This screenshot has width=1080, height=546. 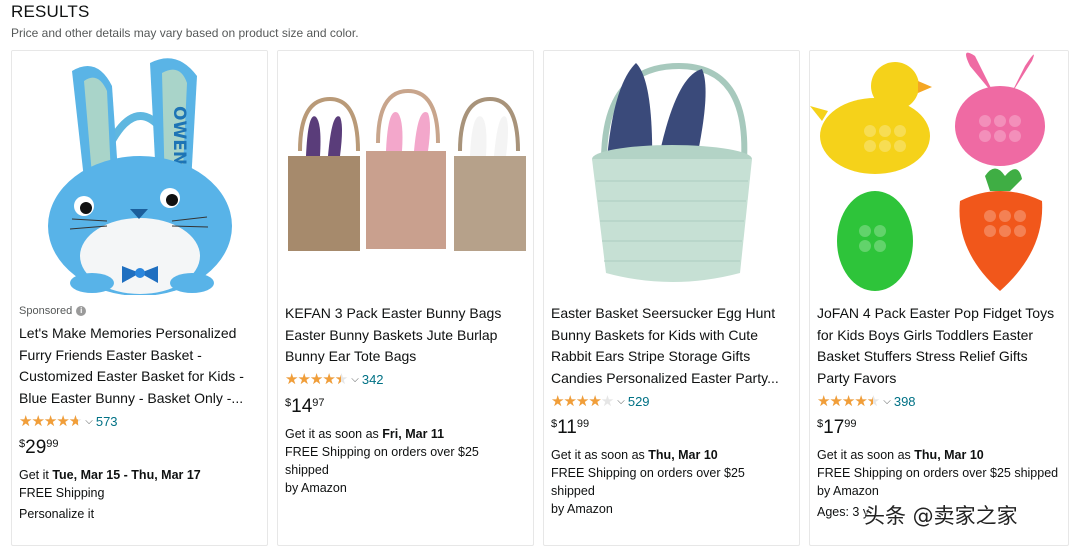 What do you see at coordinates (939, 379) in the screenshot?
I see `product-title-line: Party Favors` at bounding box center [939, 379].